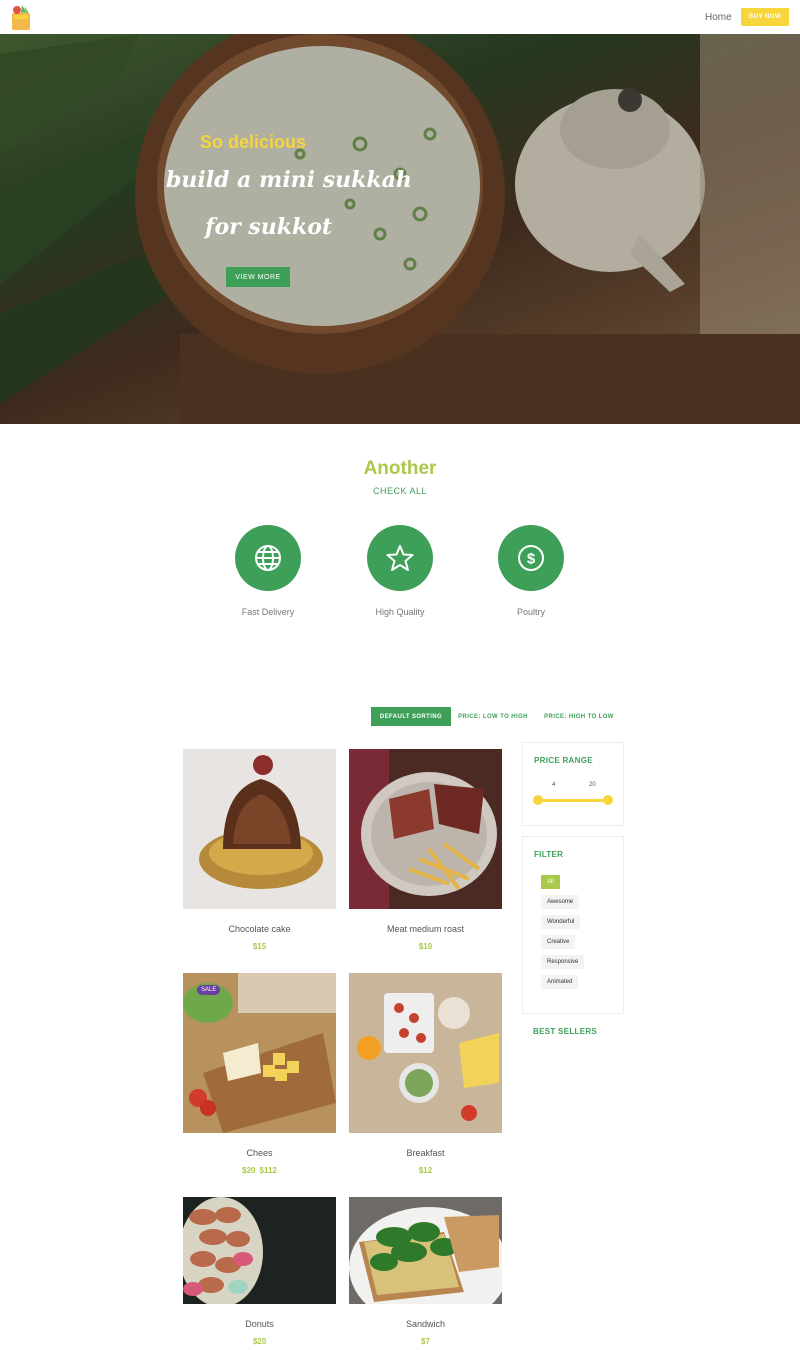 This screenshot has width=800, height=1350. I want to click on product-name: Donuts, so click(259, 1324).